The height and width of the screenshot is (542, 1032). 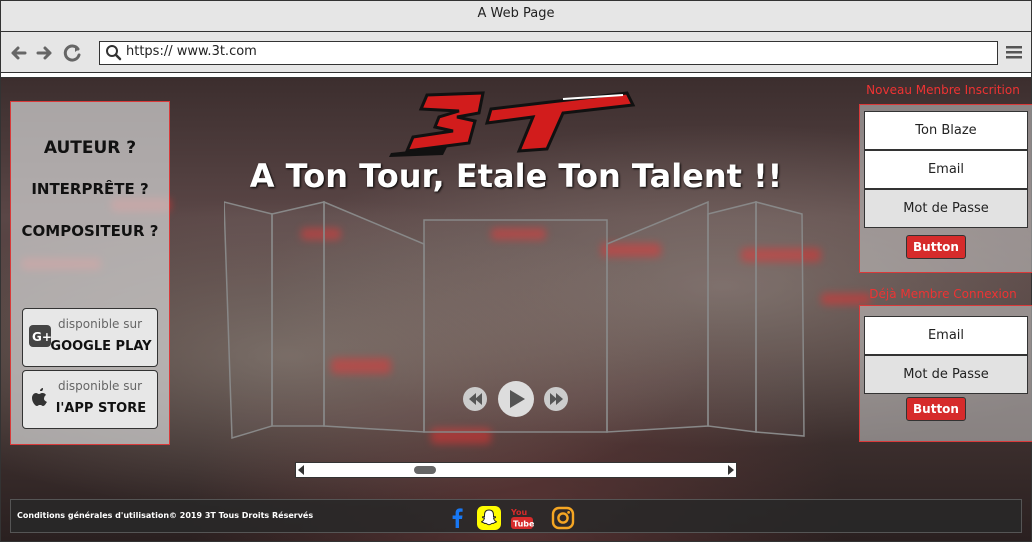 What do you see at coordinates (731, 470) in the screenshot?
I see `scroll-right-icon` at bounding box center [731, 470].